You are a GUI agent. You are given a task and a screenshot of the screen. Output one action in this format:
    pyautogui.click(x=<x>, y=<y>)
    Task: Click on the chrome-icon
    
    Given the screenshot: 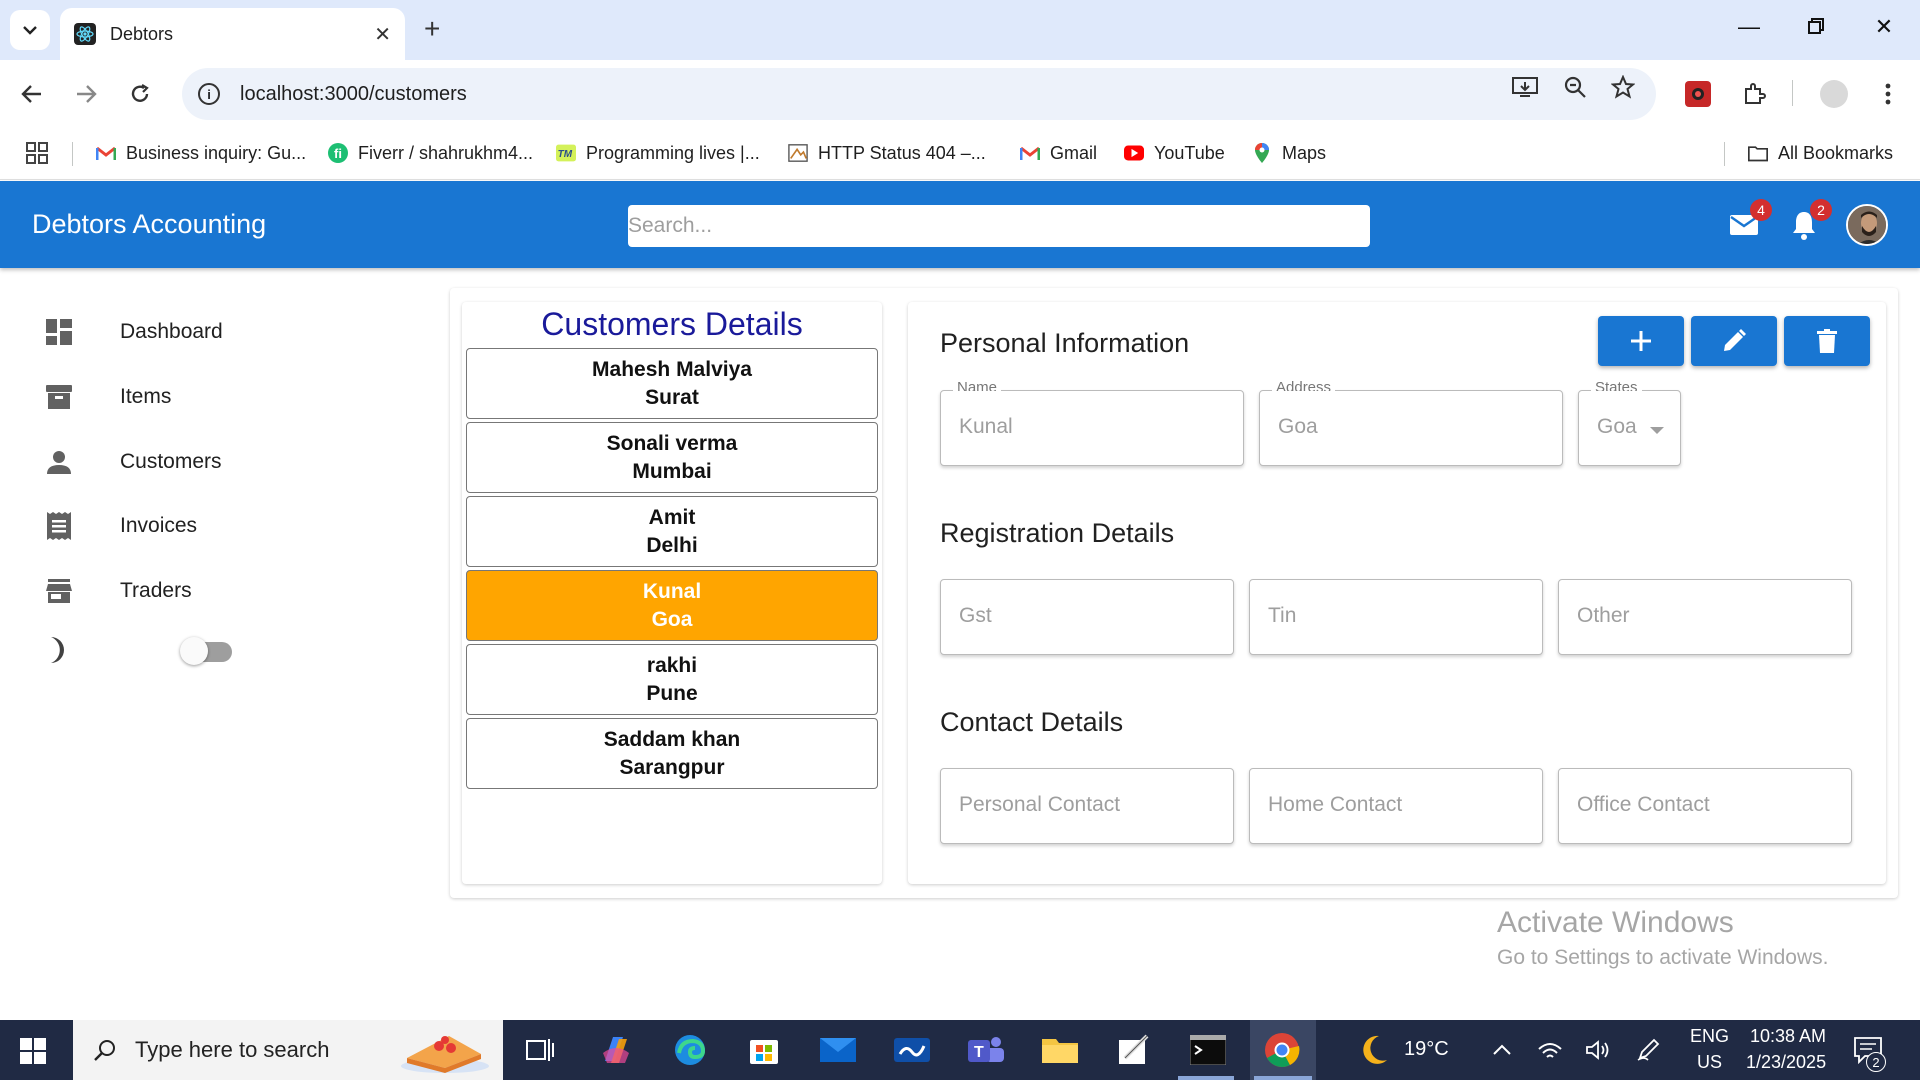 What is the action you would take?
    pyautogui.click(x=1282, y=1050)
    